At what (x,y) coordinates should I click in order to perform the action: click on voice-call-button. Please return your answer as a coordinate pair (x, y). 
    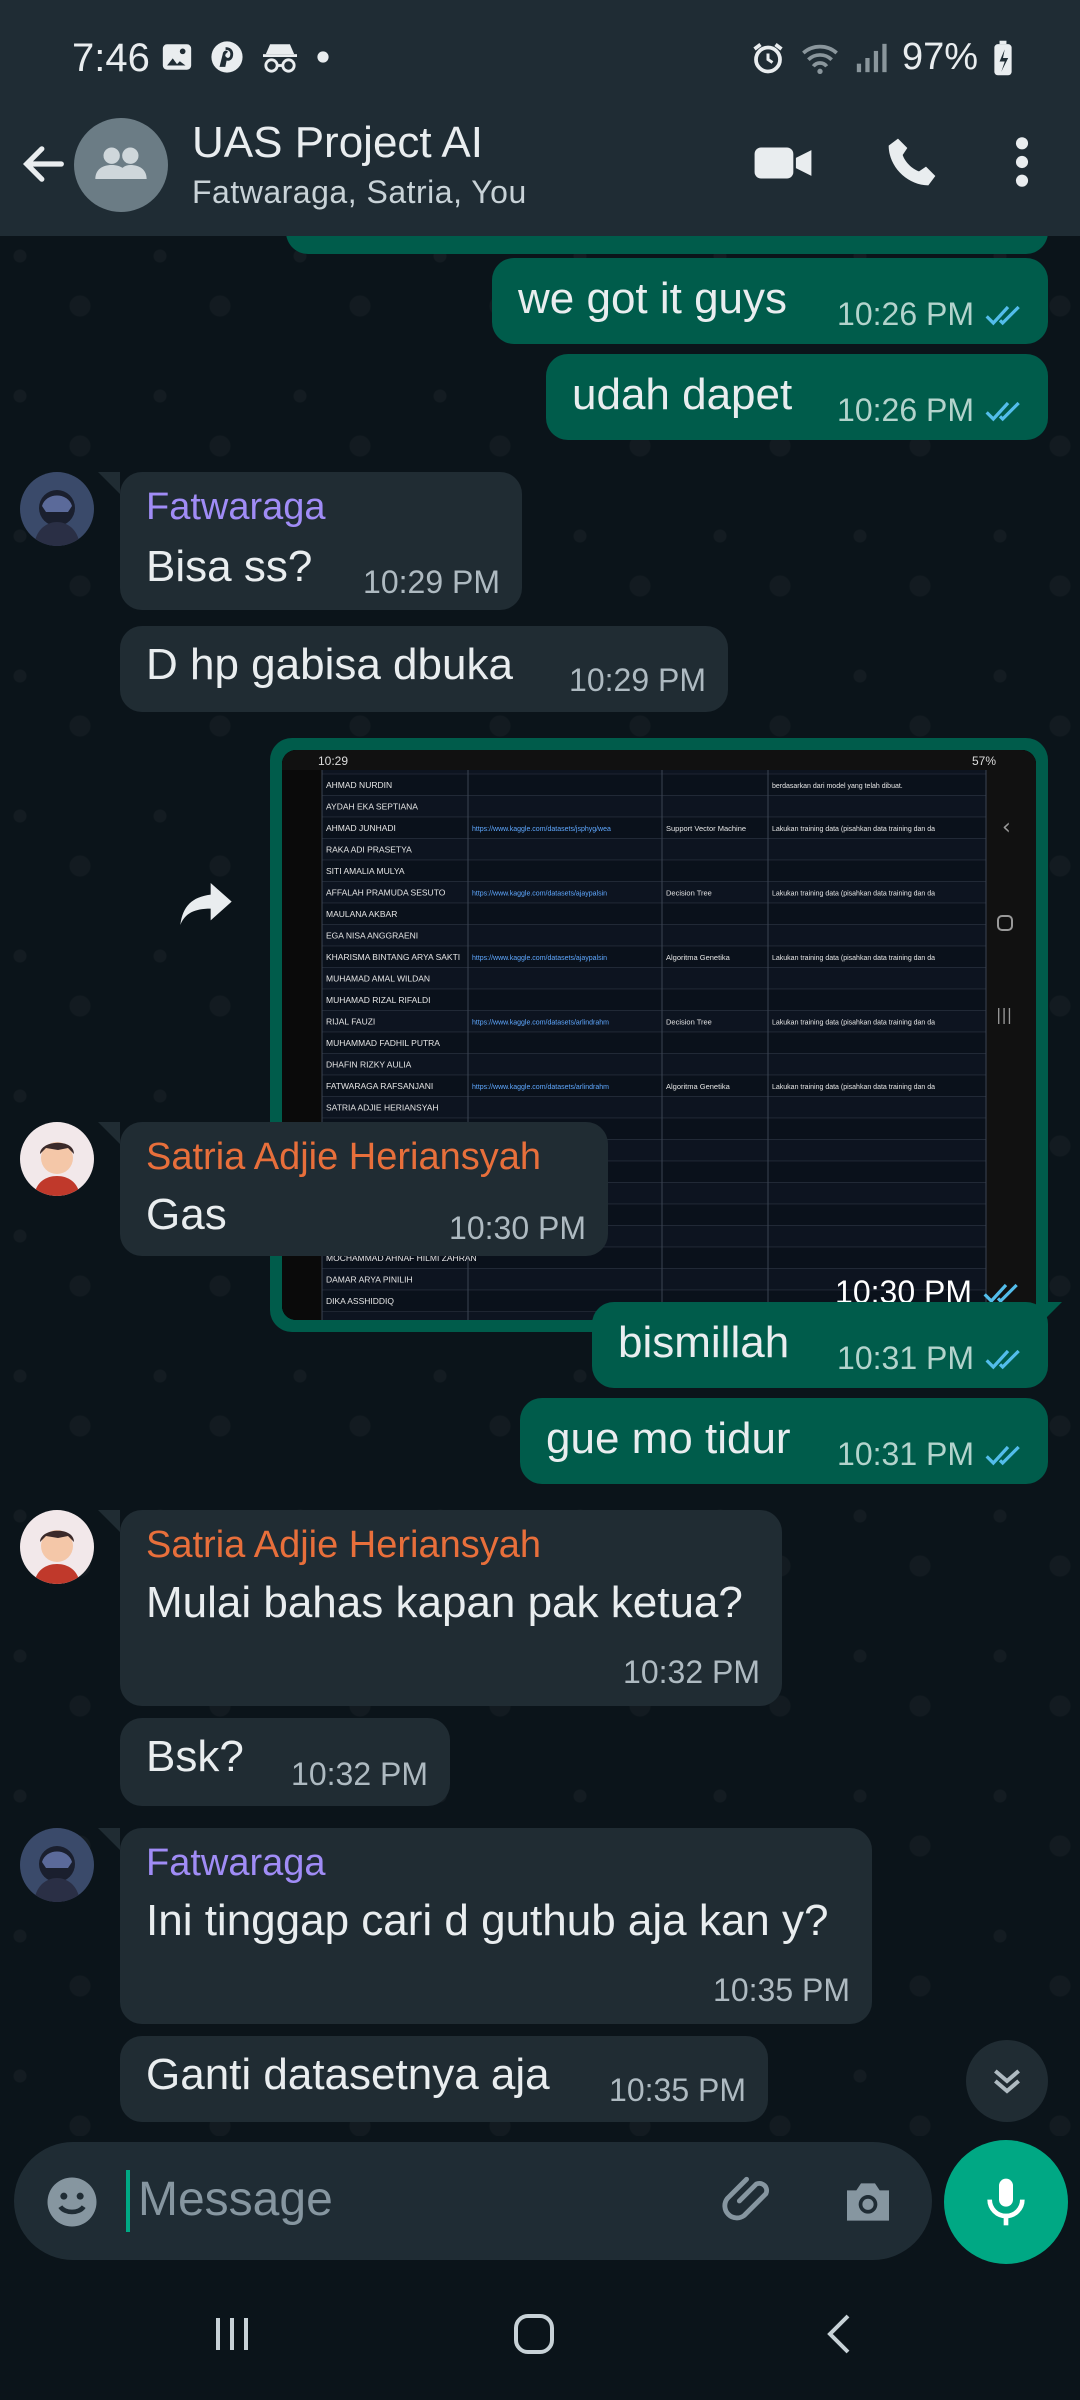
    Looking at the image, I should click on (912, 164).